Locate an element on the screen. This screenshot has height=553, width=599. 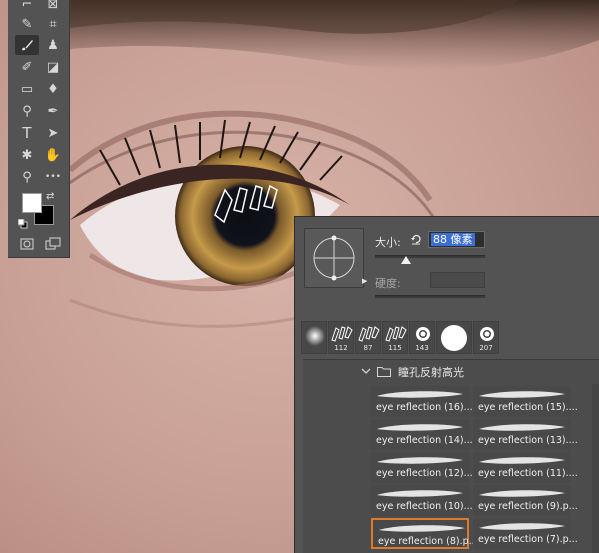
default-colors-icon is located at coordinates (23, 224).